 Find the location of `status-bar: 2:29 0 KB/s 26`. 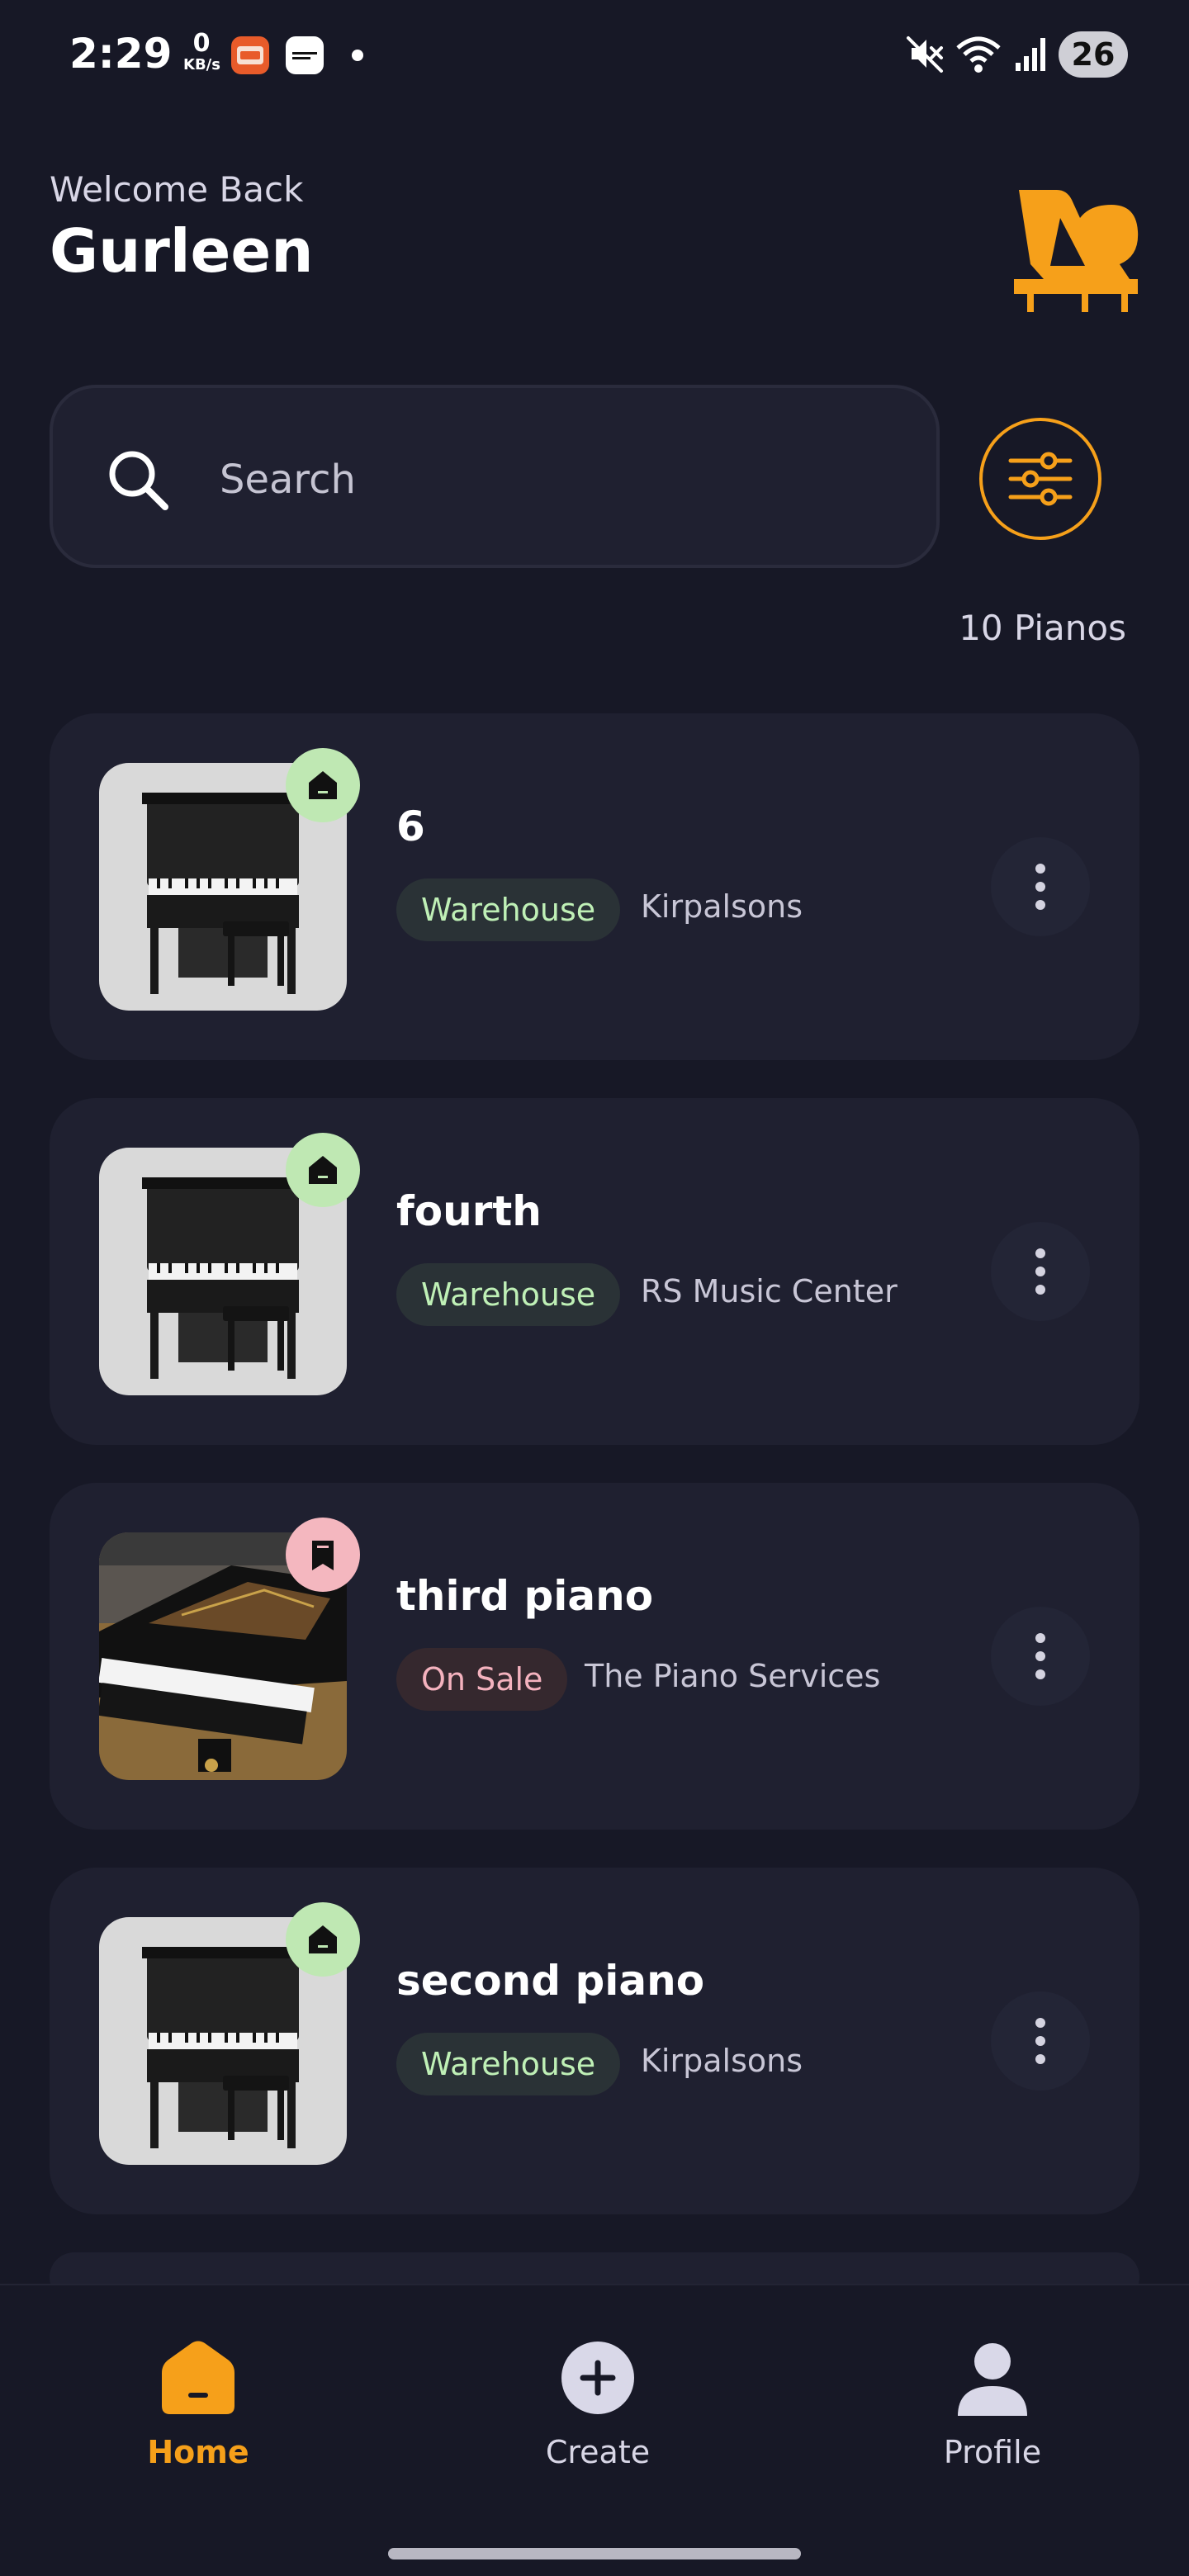

status-bar: 2:29 0 KB/s 26 is located at coordinates (594, 53).